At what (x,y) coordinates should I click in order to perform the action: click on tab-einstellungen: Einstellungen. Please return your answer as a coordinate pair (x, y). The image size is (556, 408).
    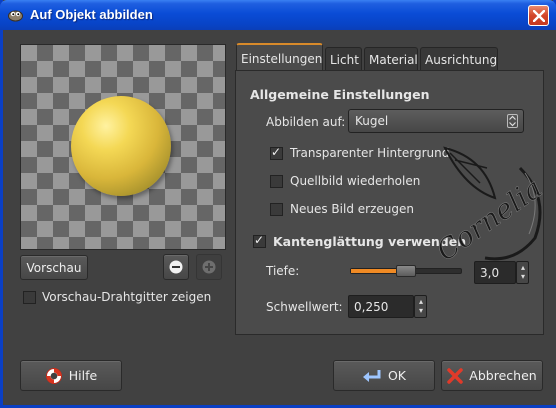
    Looking at the image, I should click on (279, 57).